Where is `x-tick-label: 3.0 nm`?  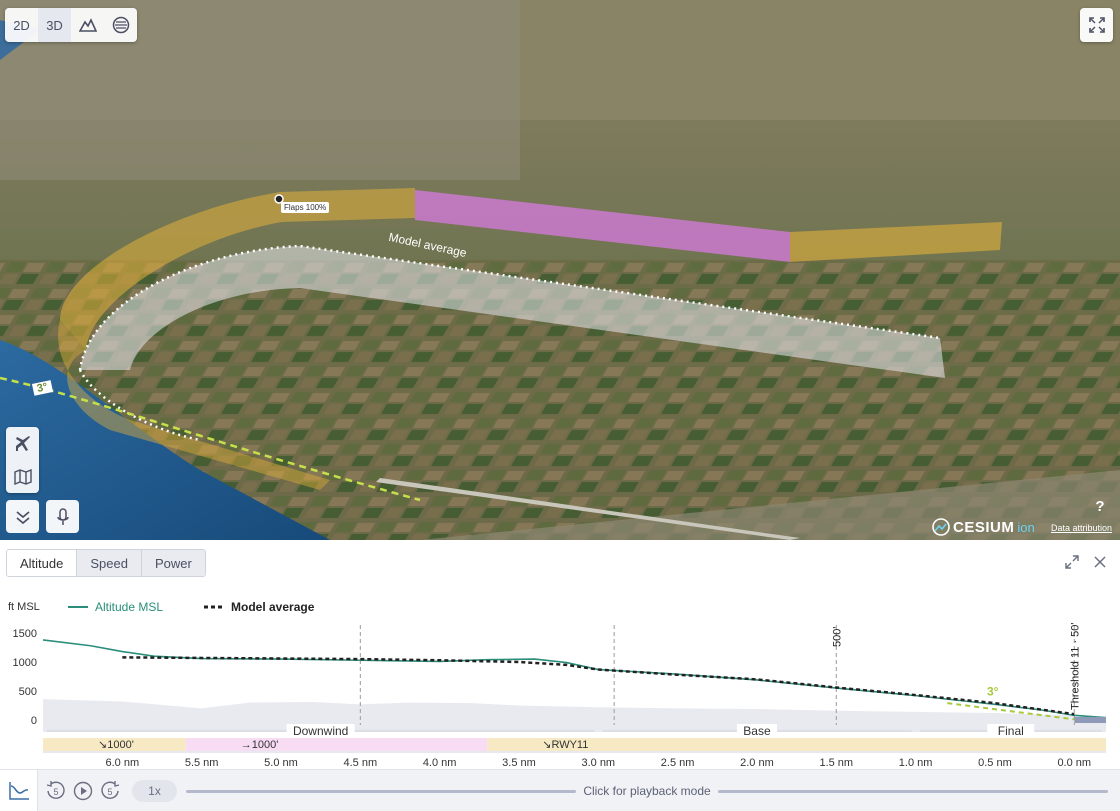 x-tick-label: 3.0 nm is located at coordinates (598, 762).